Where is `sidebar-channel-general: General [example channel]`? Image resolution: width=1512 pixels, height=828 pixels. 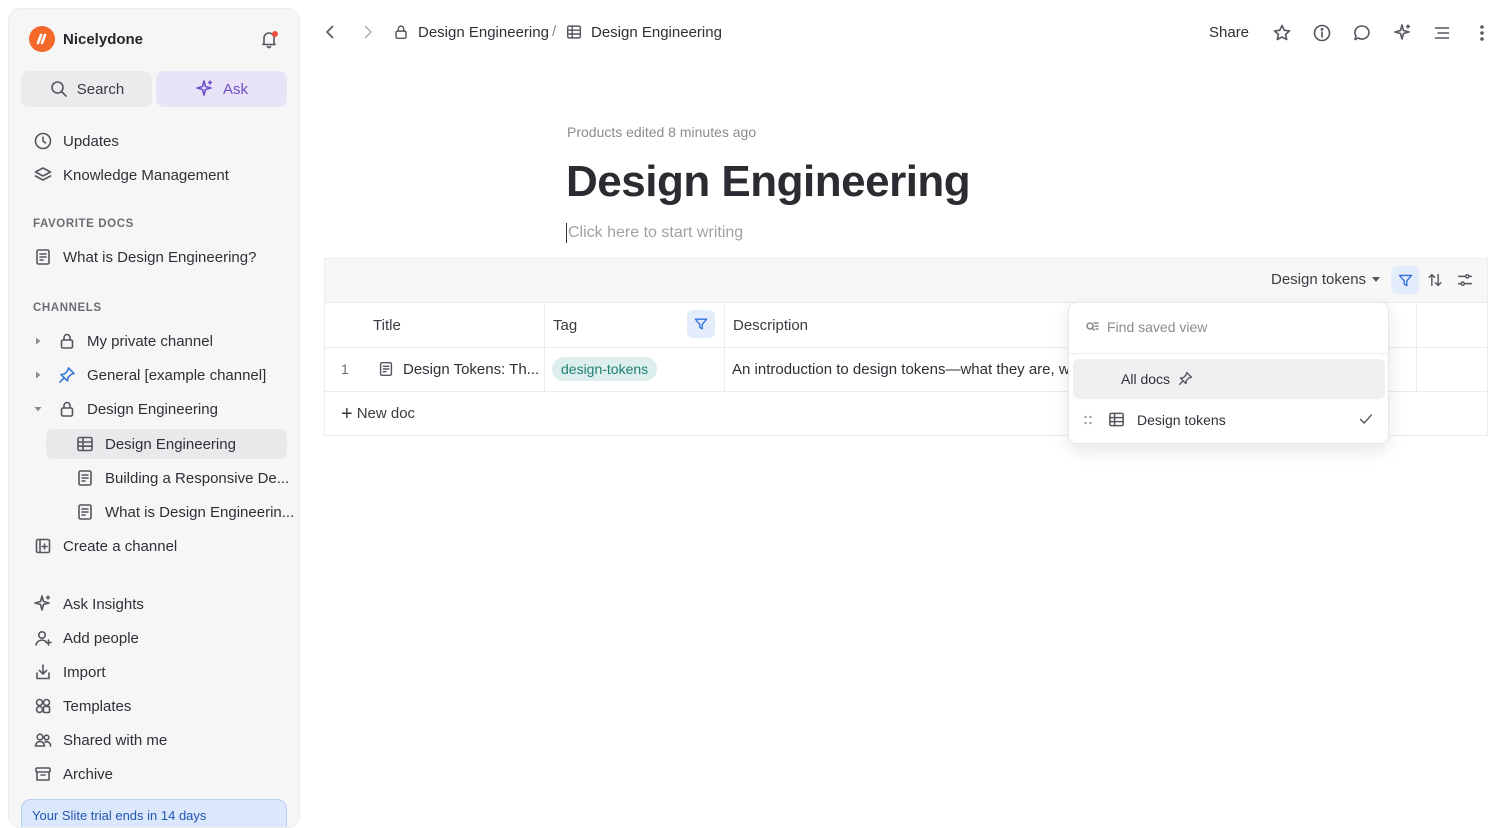 sidebar-channel-general: General [example channel] is located at coordinates (149, 375).